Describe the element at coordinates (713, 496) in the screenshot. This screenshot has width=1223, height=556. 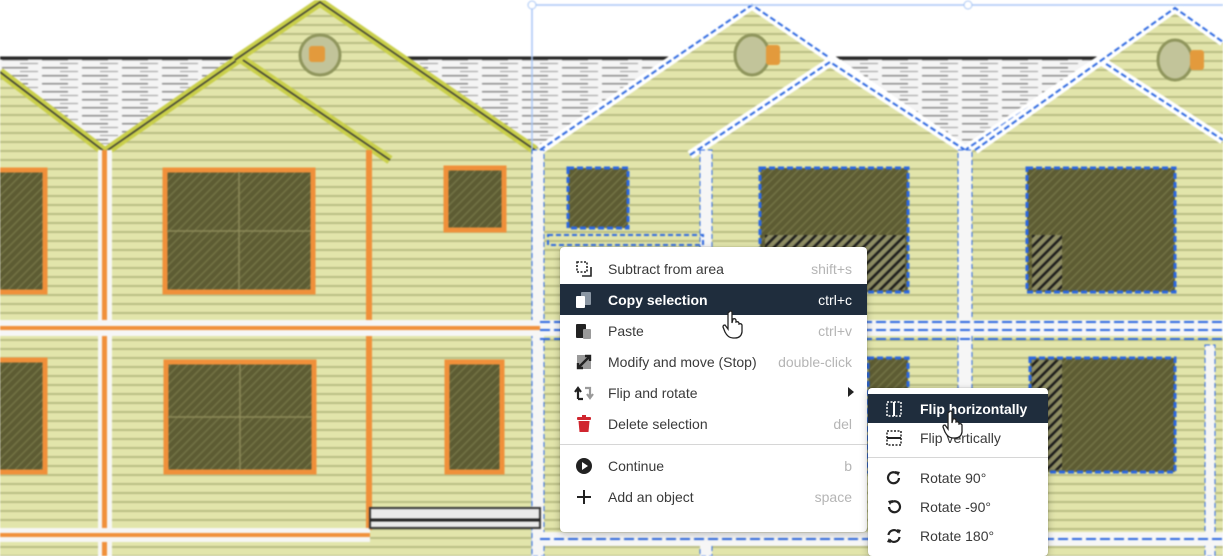
I see `menu-item-add-object: Add an object space` at that location.